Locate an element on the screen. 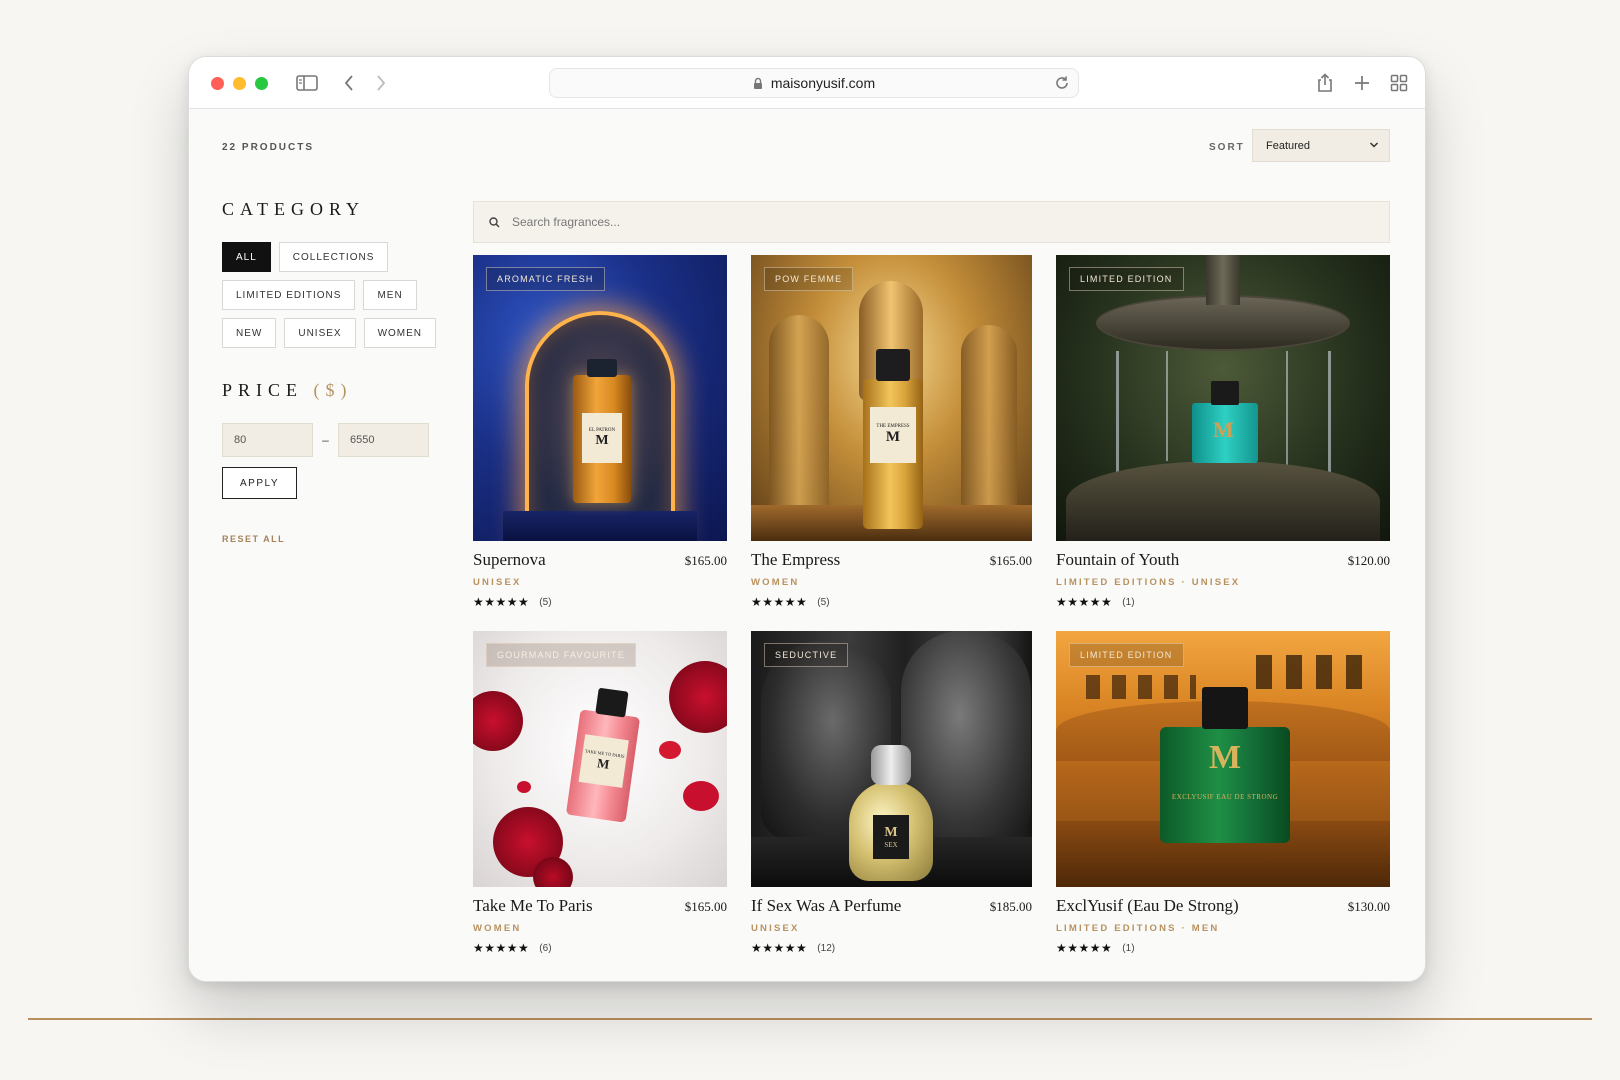 This screenshot has height=1080, width=1620. back-arrow-icon is located at coordinates (349, 83).